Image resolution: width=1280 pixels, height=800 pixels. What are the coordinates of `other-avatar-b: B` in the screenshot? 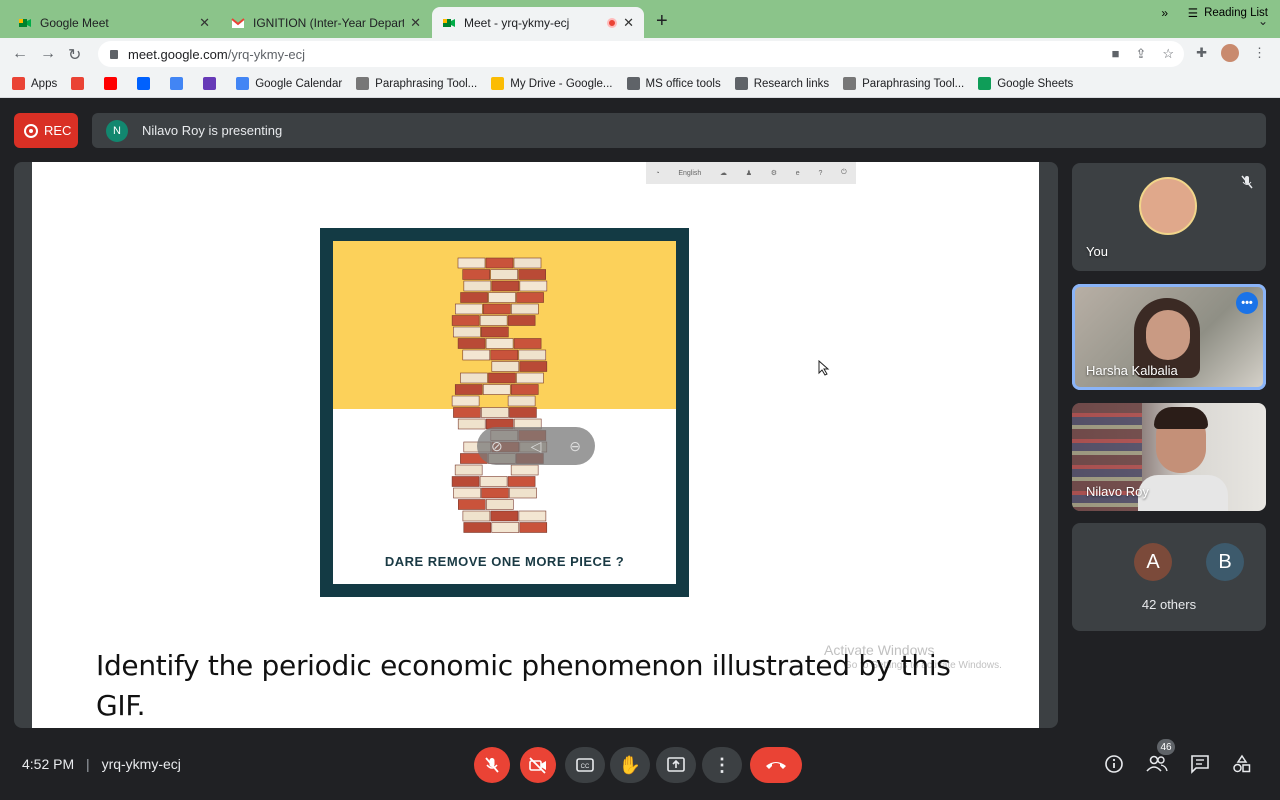 It's located at (1225, 562).